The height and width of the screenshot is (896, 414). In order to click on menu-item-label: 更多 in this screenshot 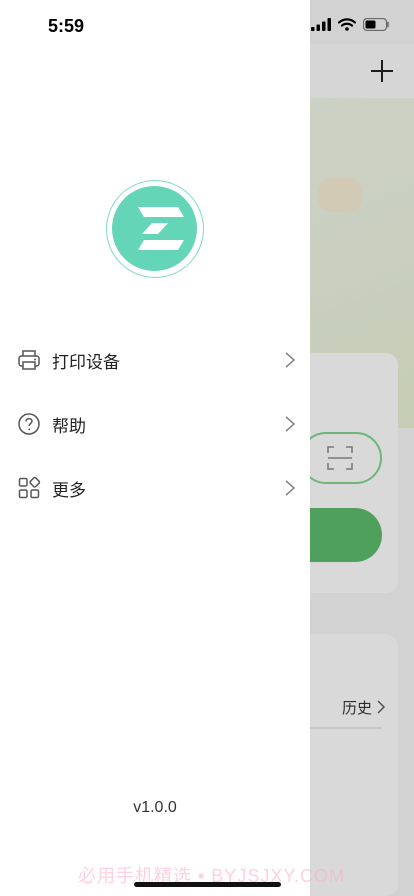, I will do `click(69, 490)`.